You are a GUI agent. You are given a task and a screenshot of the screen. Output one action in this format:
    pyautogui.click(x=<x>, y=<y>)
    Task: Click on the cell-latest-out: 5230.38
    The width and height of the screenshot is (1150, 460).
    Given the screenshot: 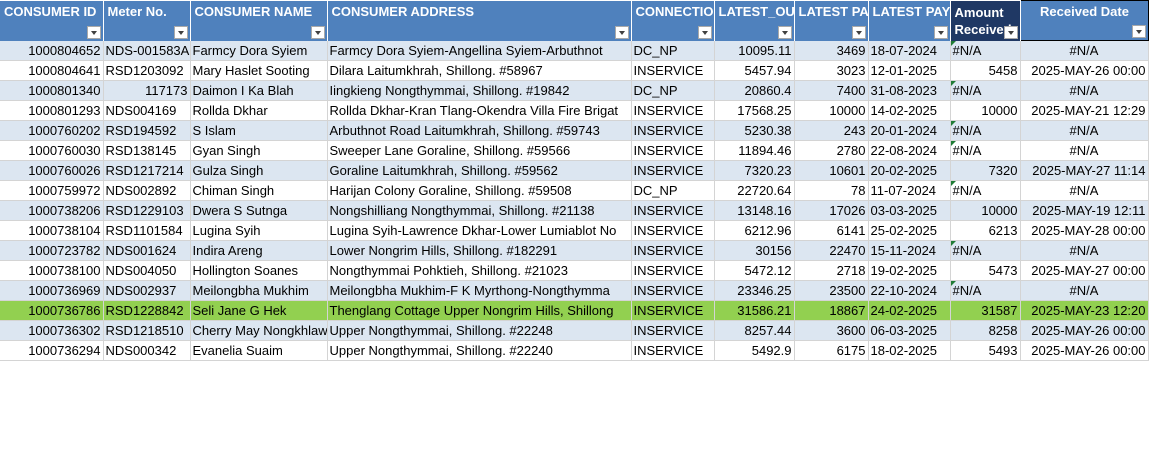 What is the action you would take?
    pyautogui.click(x=754, y=130)
    